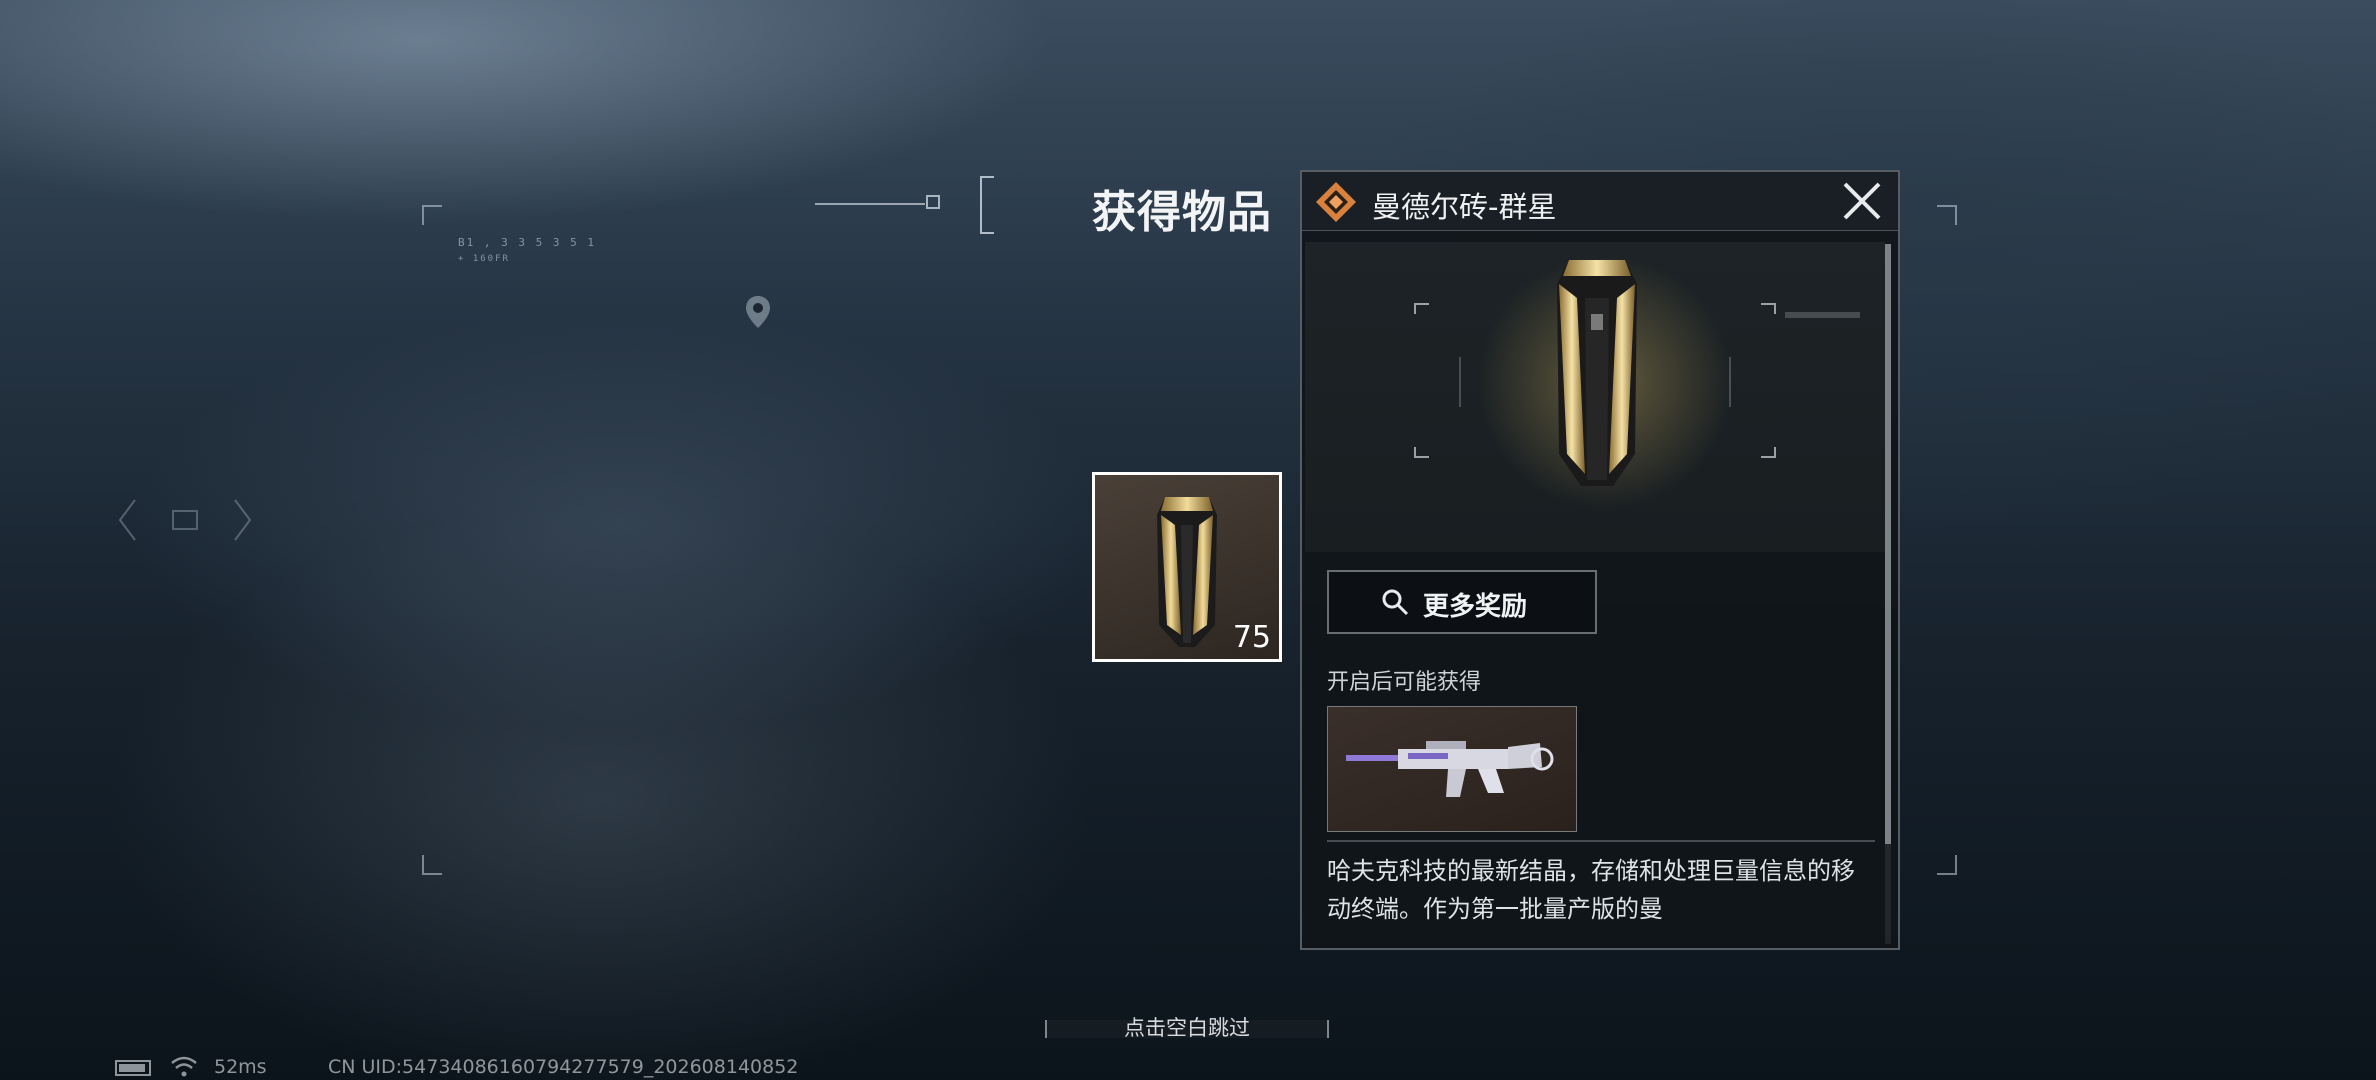 This screenshot has height=1080, width=2376. I want to click on more-rewards-label: 更多奖励, so click(1475, 607).